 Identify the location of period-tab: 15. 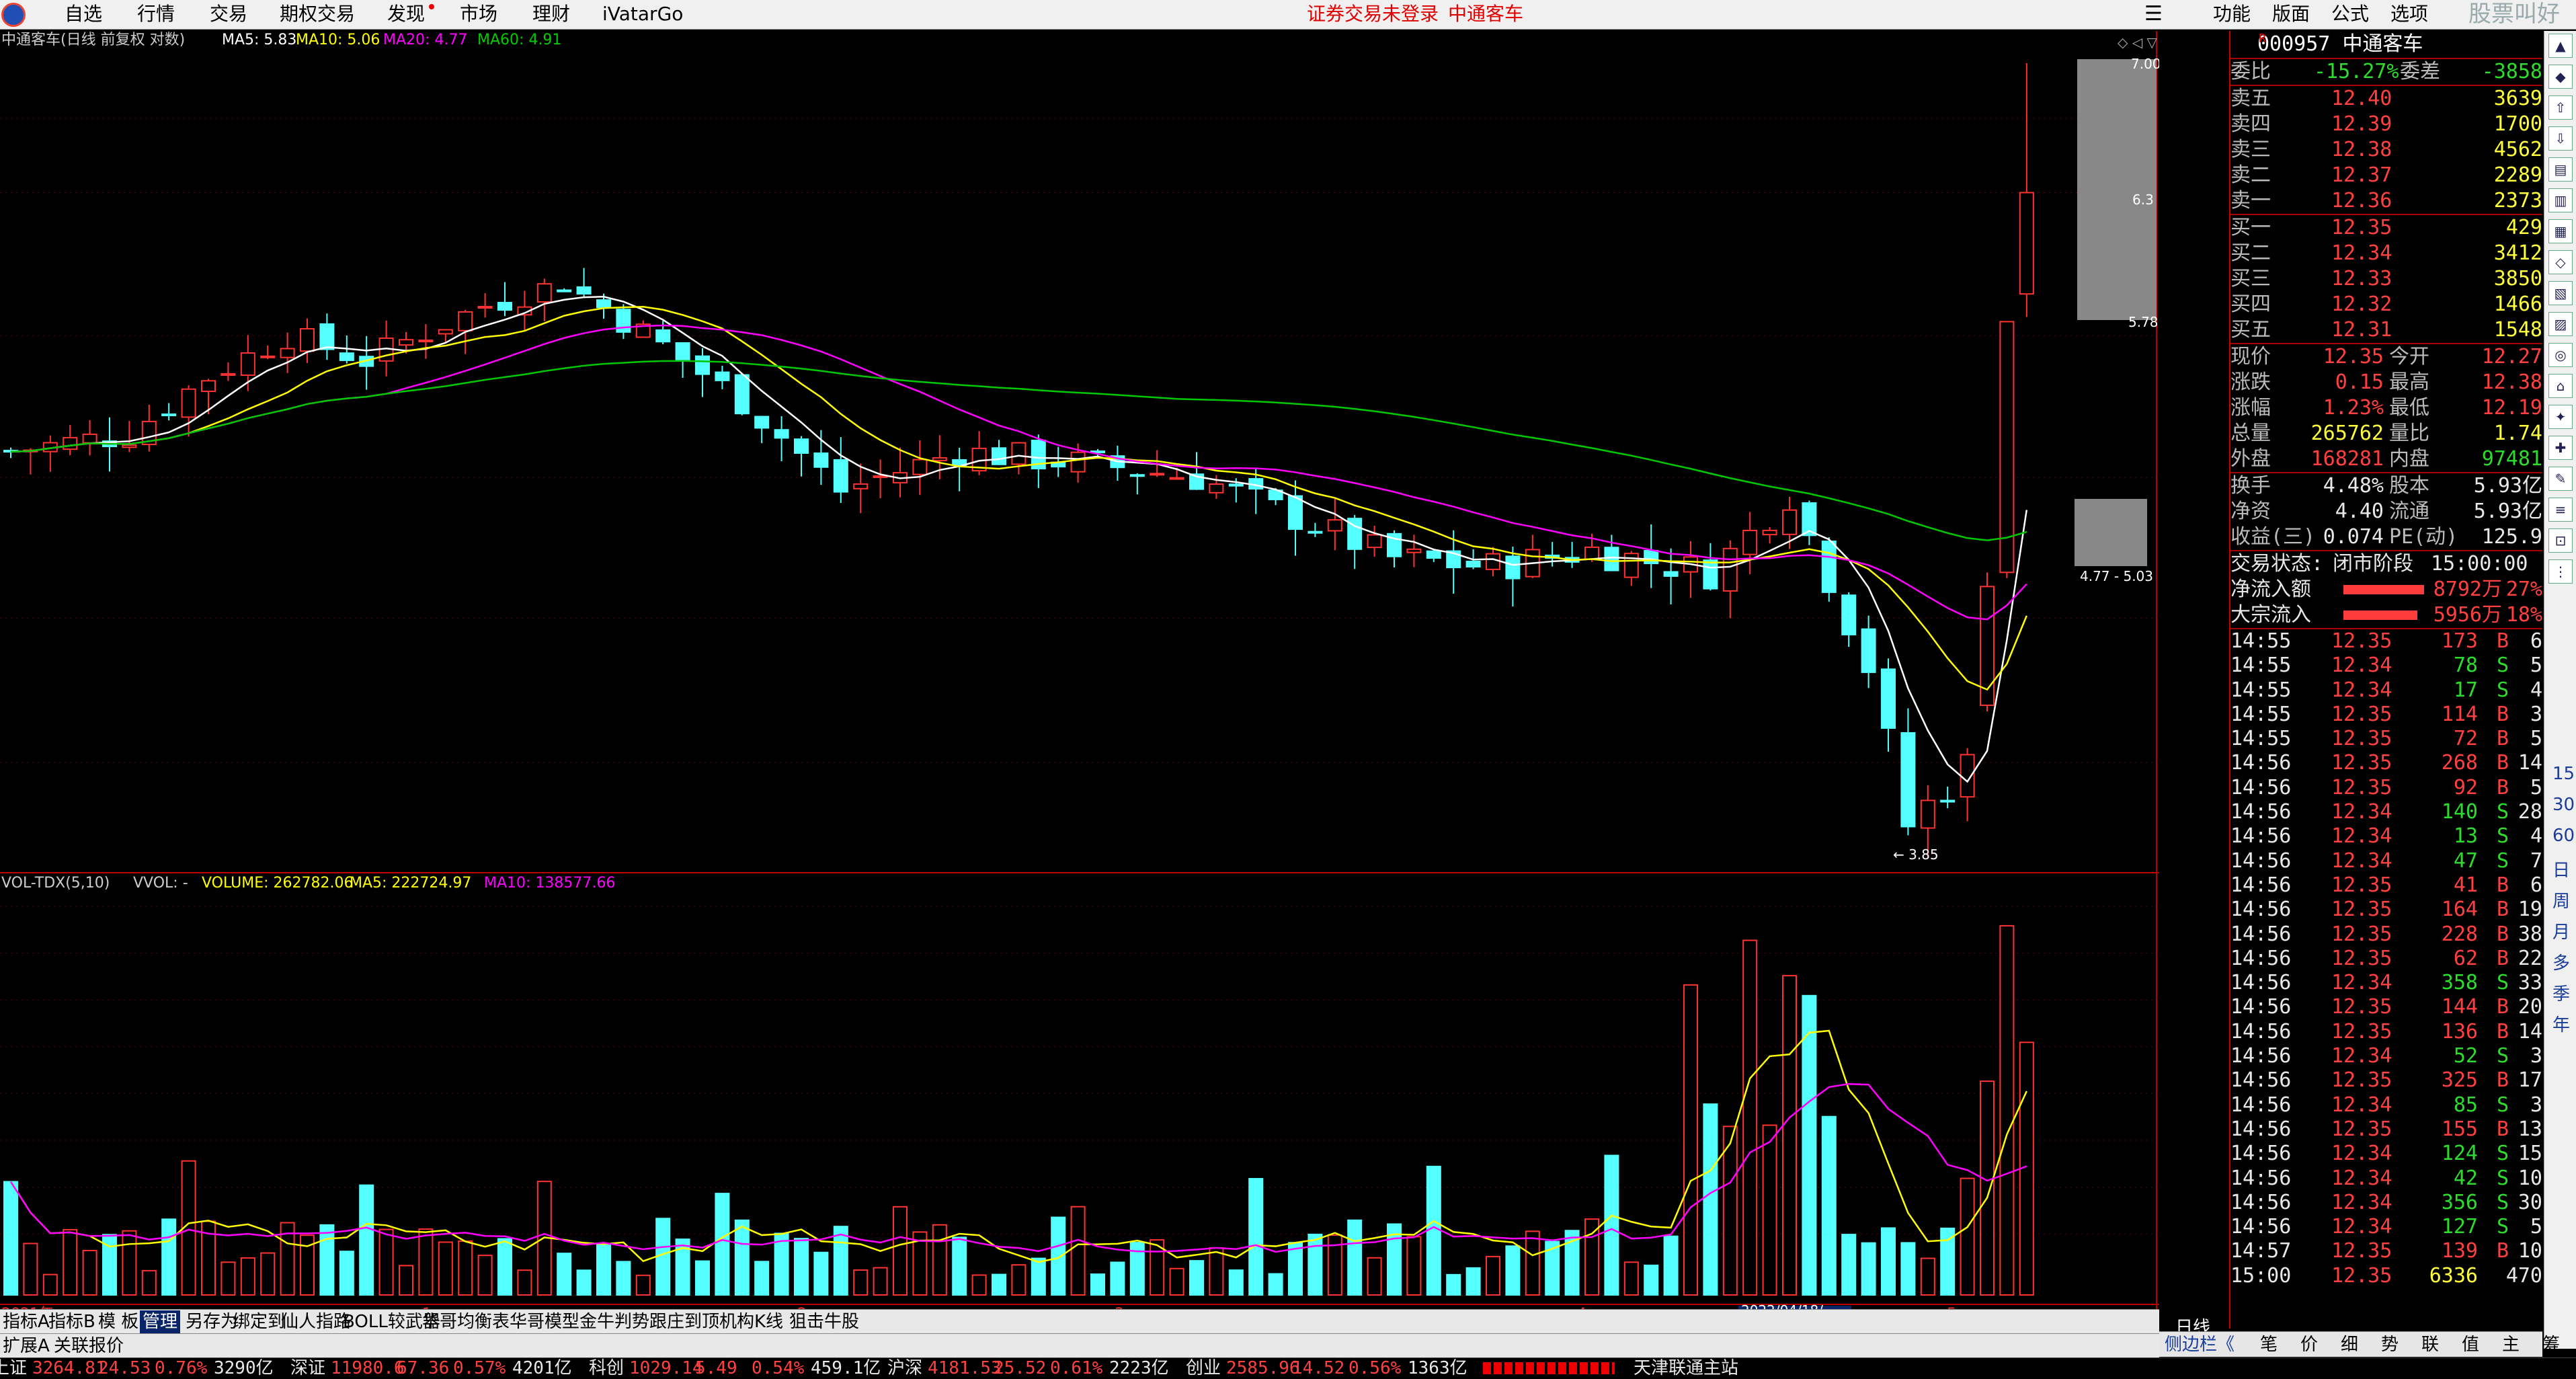
(2563, 774).